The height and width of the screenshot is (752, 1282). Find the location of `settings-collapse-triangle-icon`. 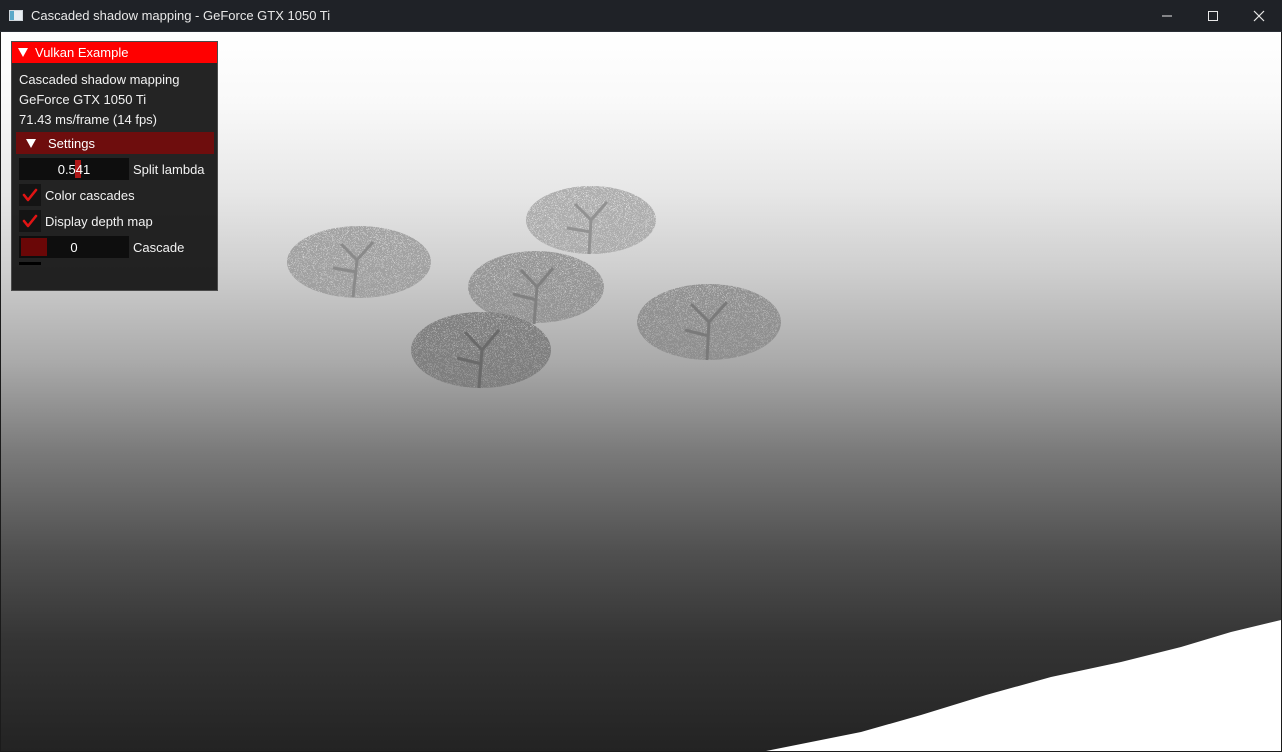

settings-collapse-triangle-icon is located at coordinates (31, 143).